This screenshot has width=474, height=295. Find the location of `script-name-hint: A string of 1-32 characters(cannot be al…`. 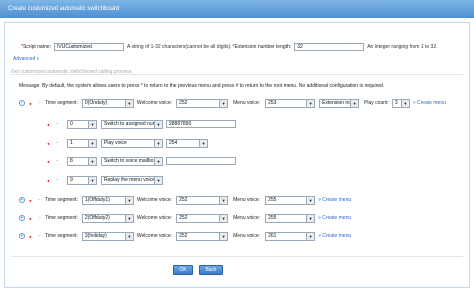

script-name-hint: A string of 1-32 characters(cannot be al… is located at coordinates (179, 47).